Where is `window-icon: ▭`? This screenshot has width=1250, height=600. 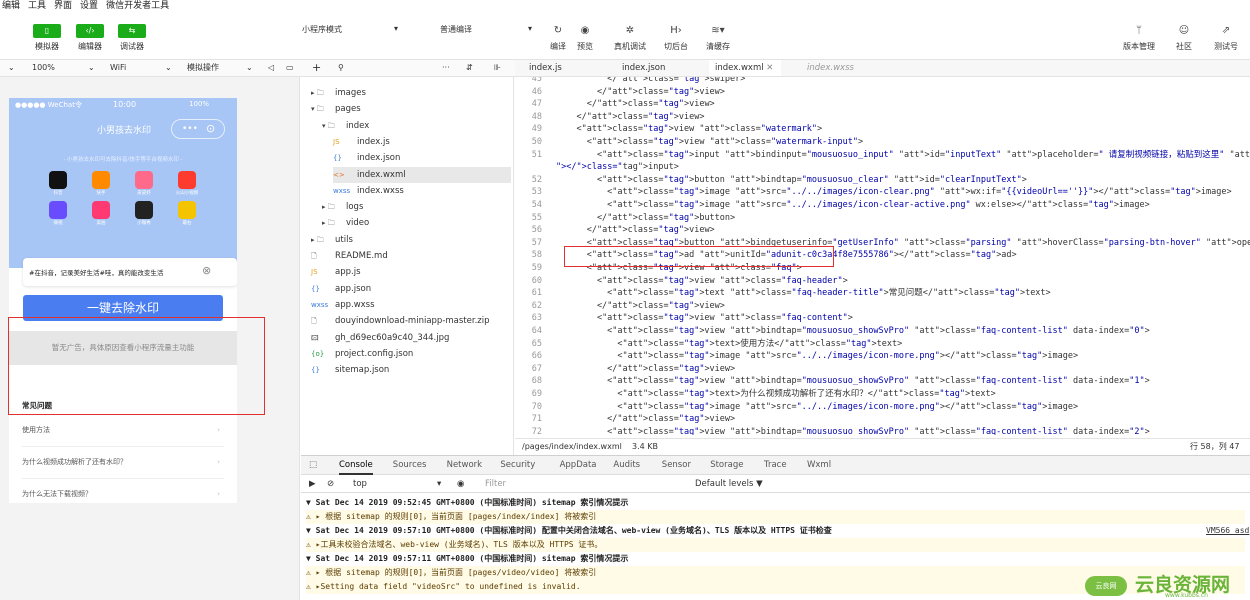 window-icon: ▭ is located at coordinates (290, 68).